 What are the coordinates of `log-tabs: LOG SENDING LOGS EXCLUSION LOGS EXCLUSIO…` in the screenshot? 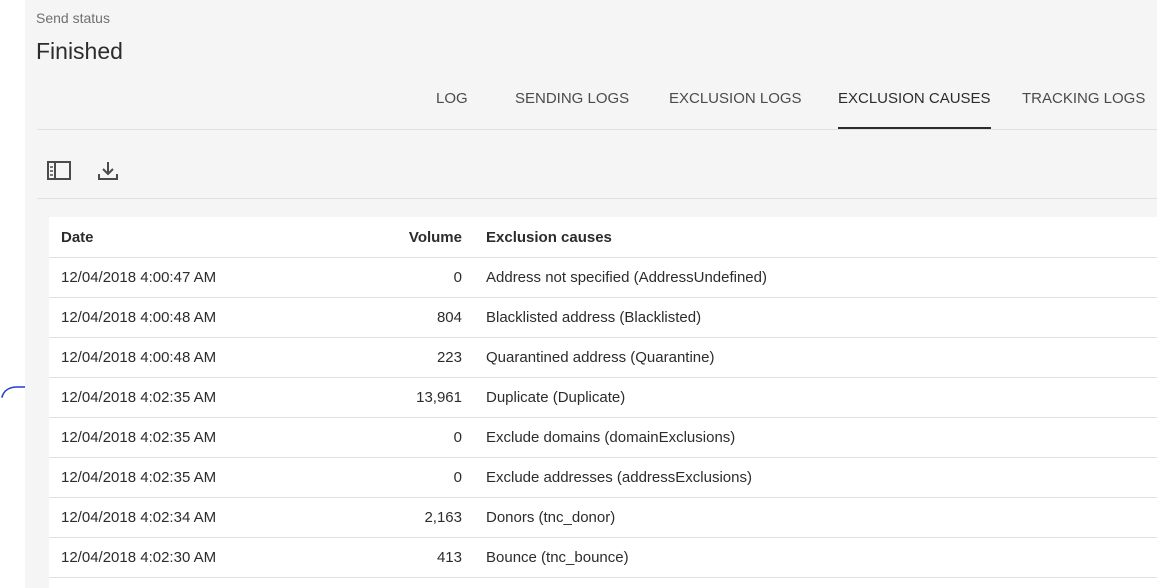 It's located at (597, 104).